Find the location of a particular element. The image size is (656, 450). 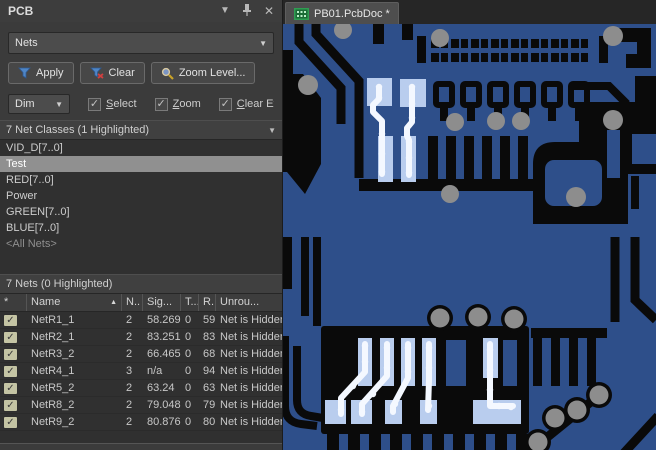

funnel-icon is located at coordinates (24, 73).